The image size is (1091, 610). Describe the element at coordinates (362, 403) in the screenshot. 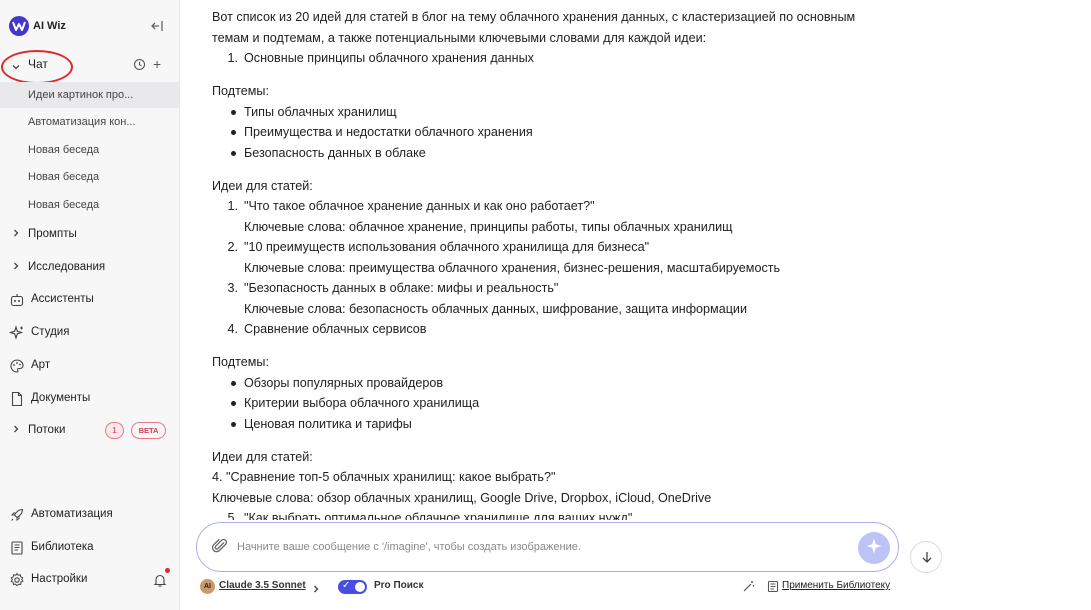

I see `subtopic-item: Критерии выбора облачного хранилища` at that location.